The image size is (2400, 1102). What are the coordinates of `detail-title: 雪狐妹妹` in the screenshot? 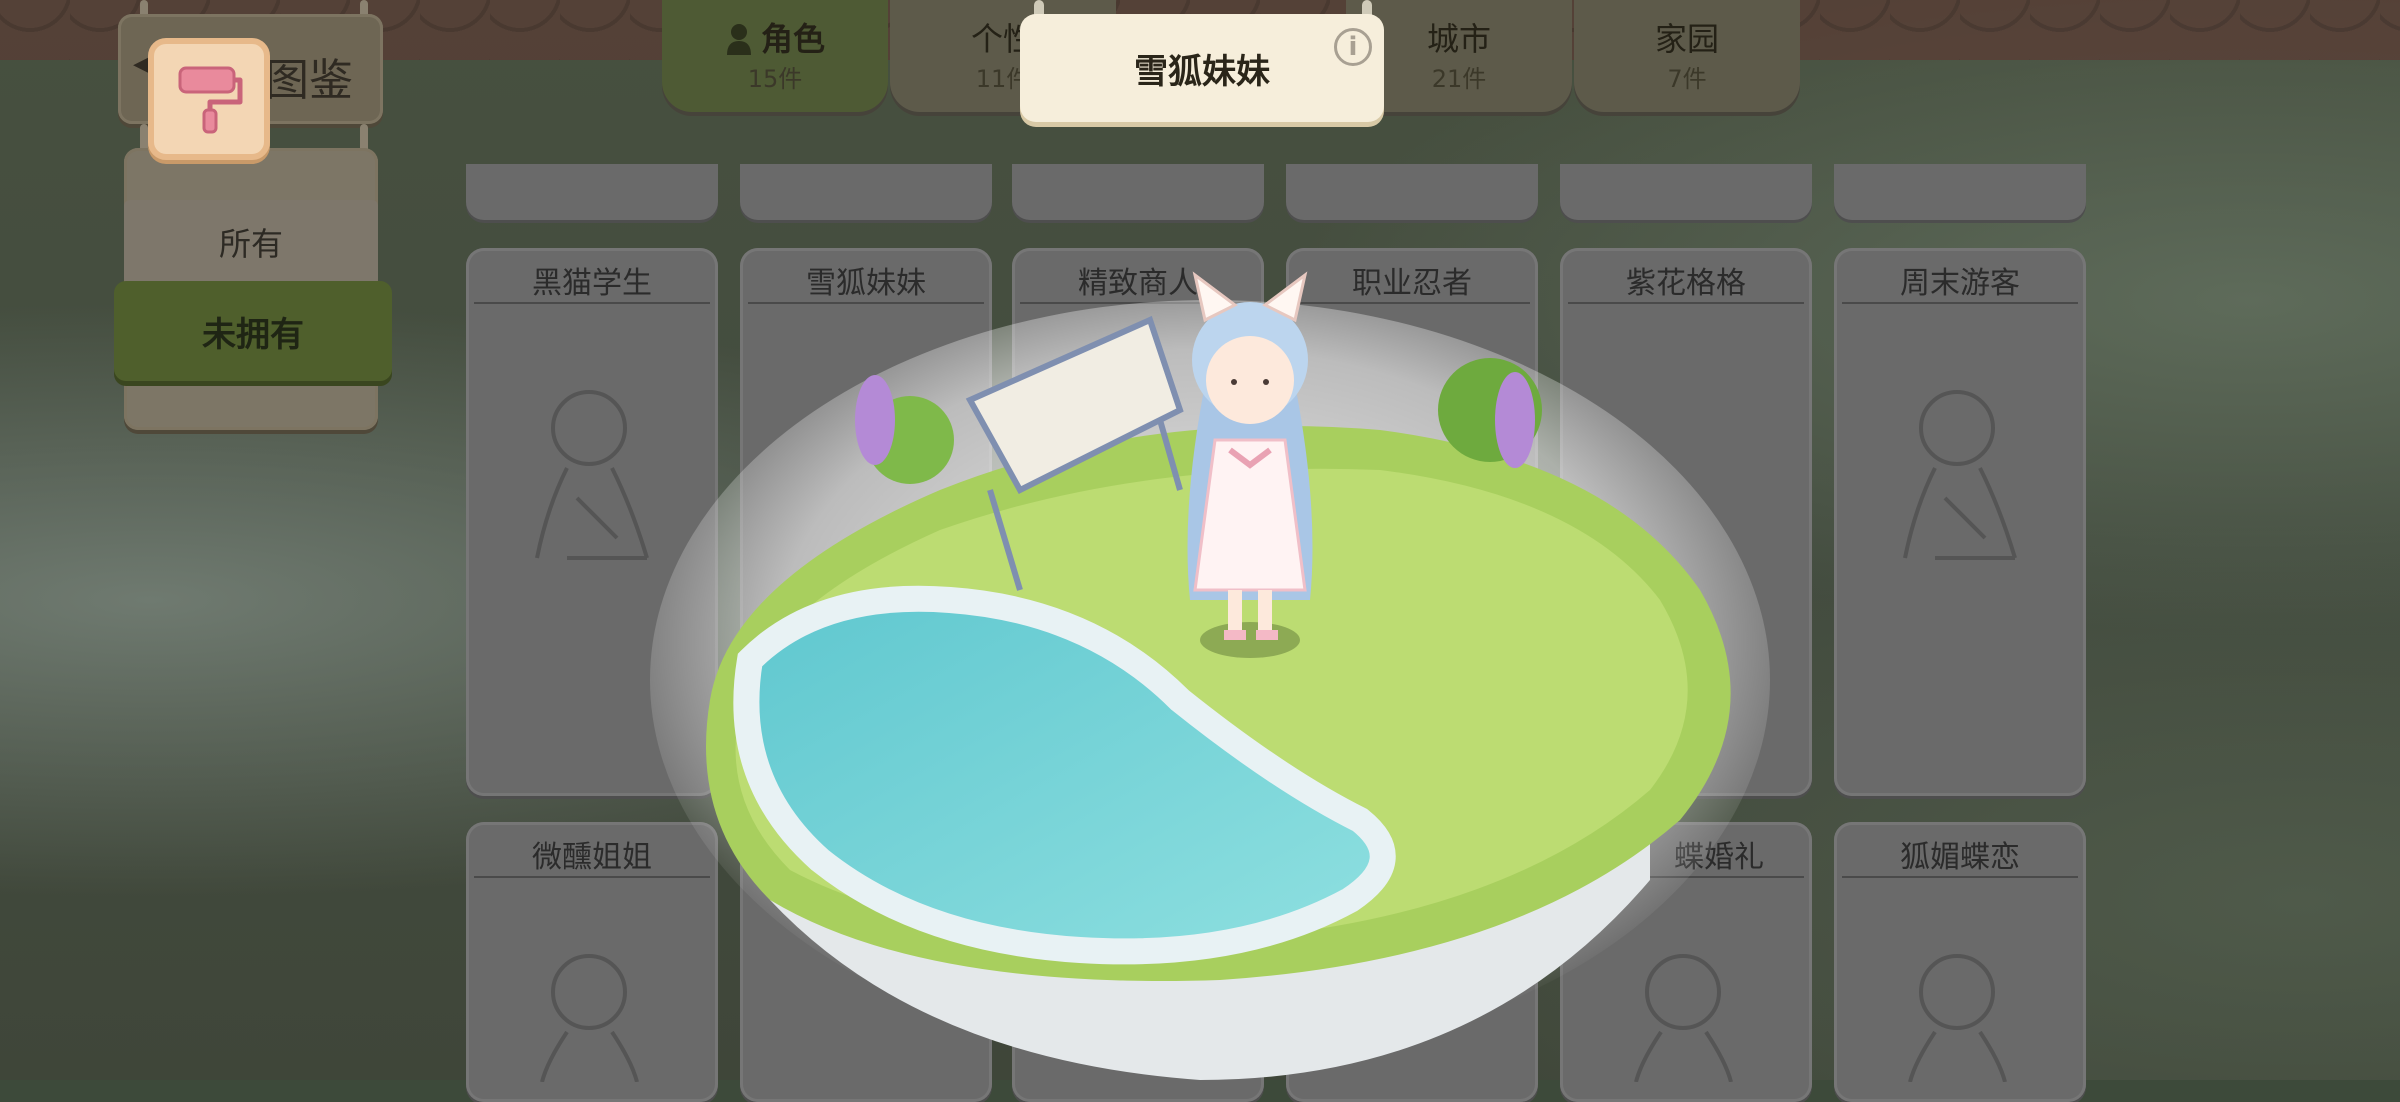 It's located at (1202, 71).